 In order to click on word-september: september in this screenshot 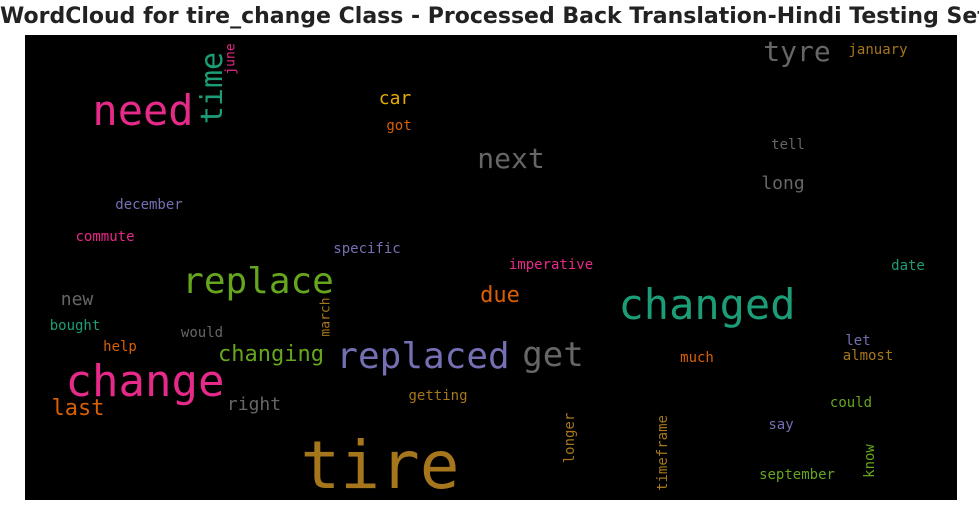, I will do `click(797, 475)`.